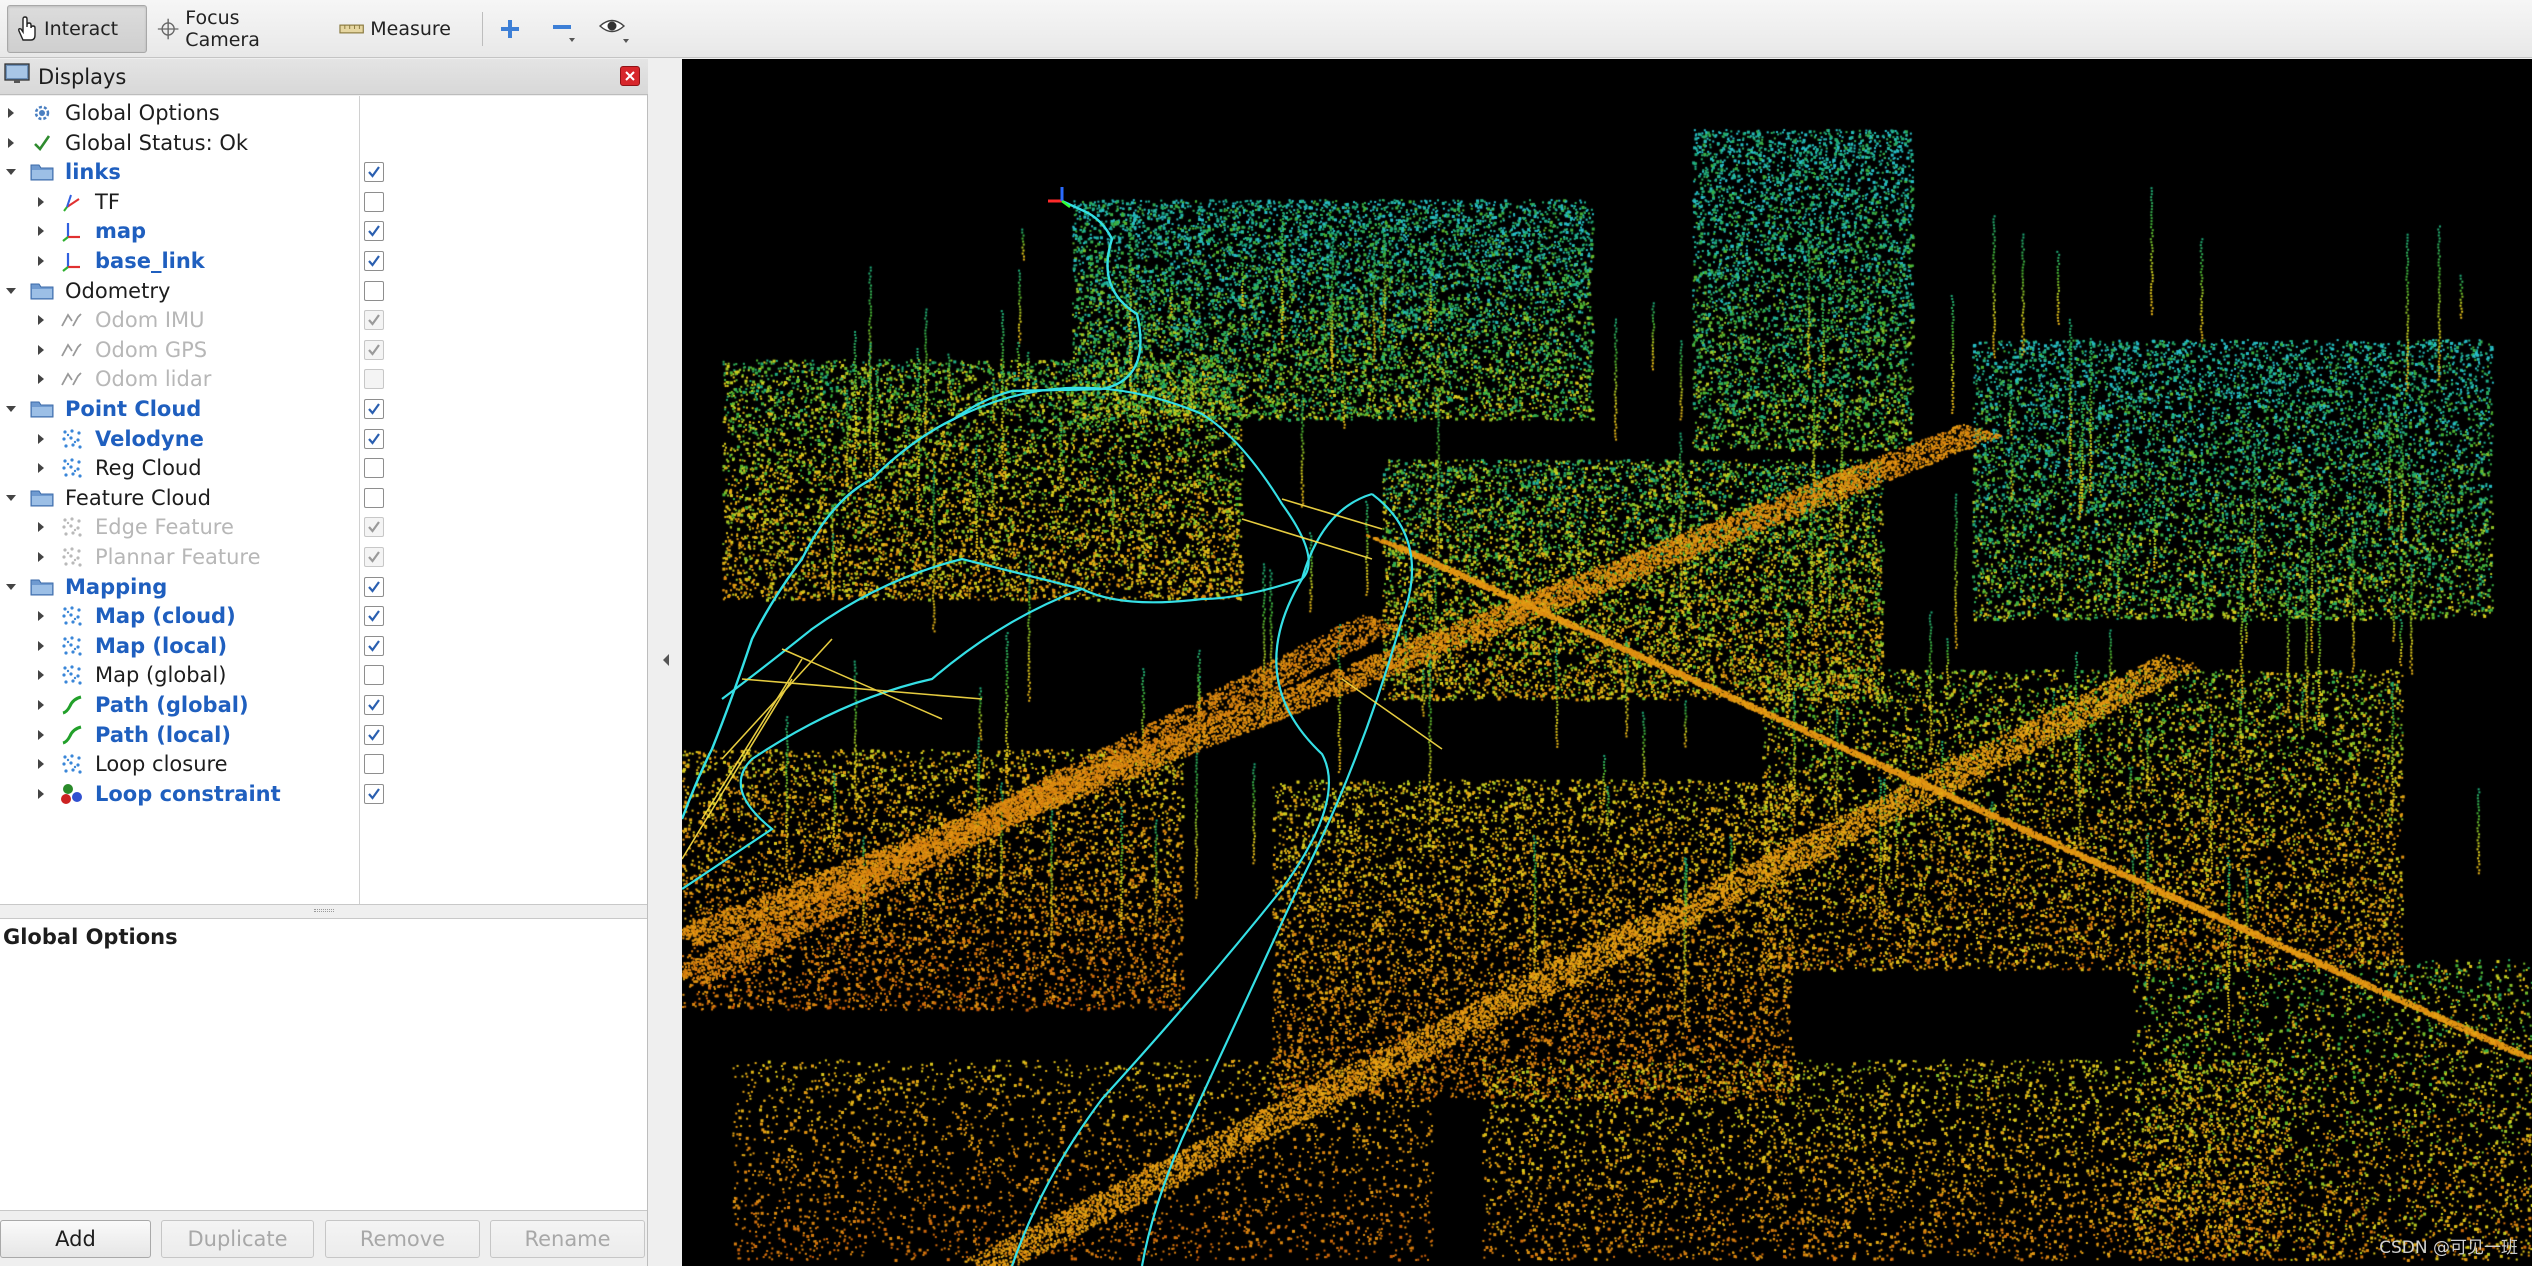 The width and height of the screenshot is (2532, 1266). I want to click on ruler-icon, so click(351, 29).